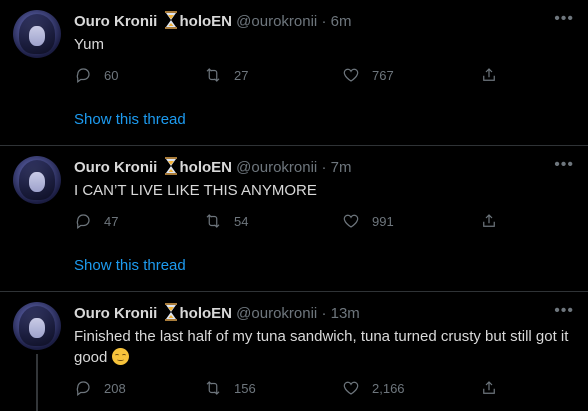  Describe the element at coordinates (245, 388) in the screenshot. I see `retweet-count: 156` at that location.